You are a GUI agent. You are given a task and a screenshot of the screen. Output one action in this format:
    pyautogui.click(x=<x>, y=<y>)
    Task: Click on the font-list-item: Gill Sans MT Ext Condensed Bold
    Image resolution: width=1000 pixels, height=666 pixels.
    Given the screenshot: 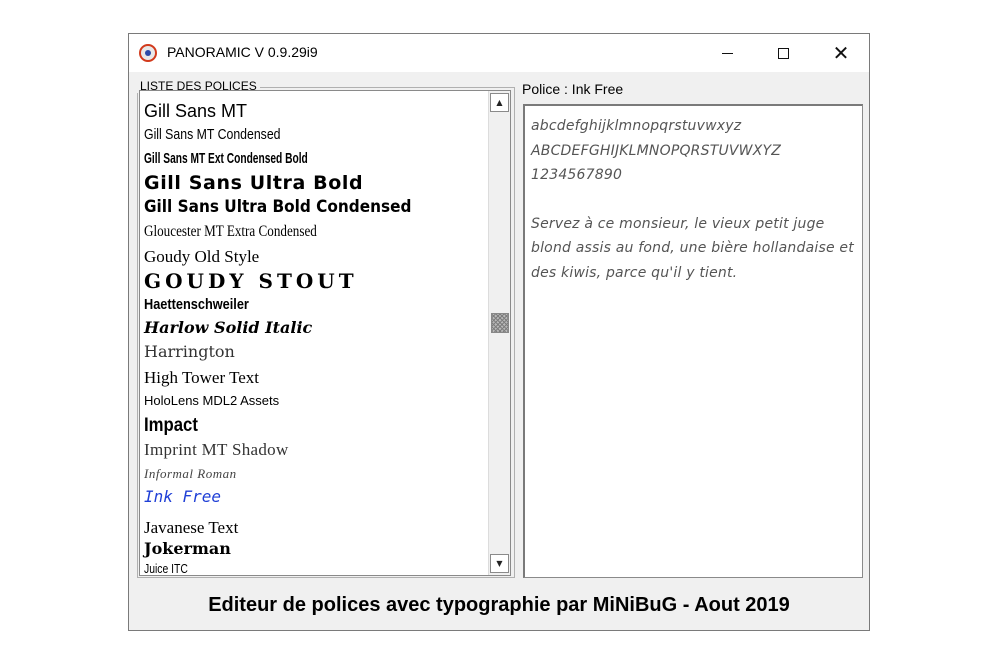 What is the action you would take?
    pyautogui.click(x=226, y=158)
    